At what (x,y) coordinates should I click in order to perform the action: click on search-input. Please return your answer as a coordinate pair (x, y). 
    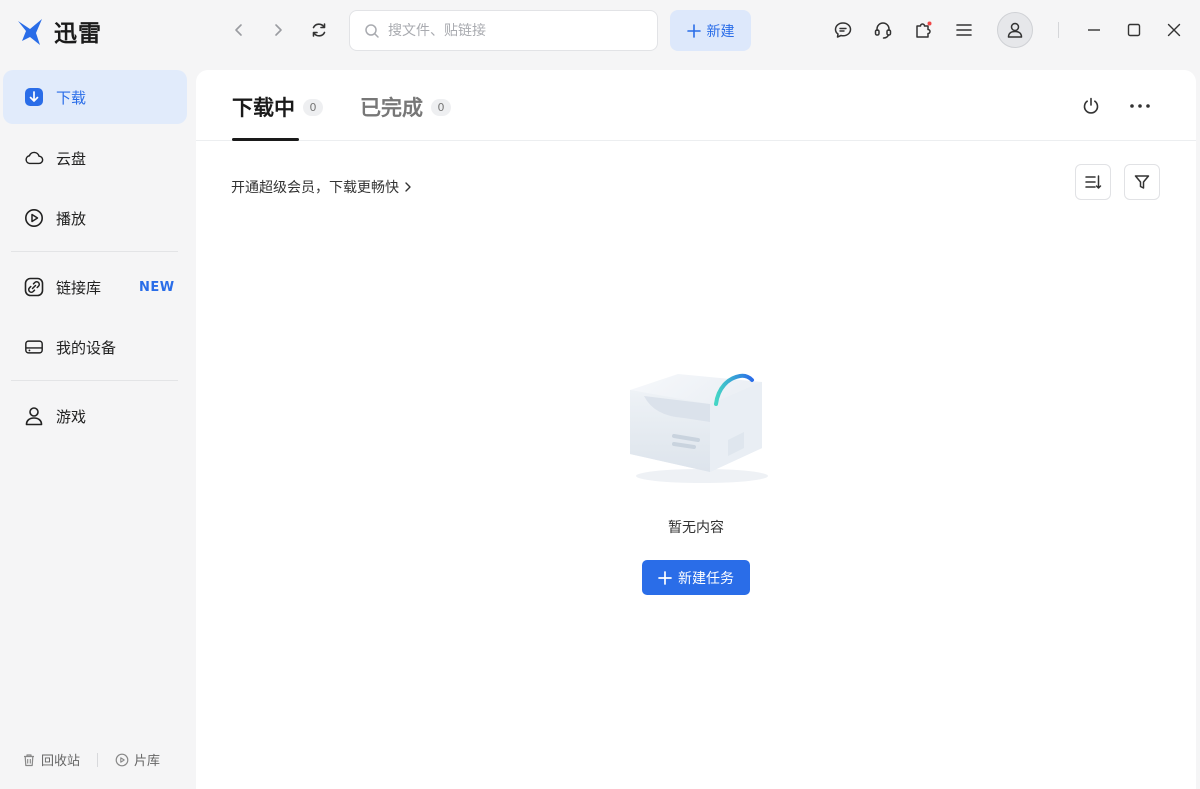
    Looking at the image, I should click on (513, 30).